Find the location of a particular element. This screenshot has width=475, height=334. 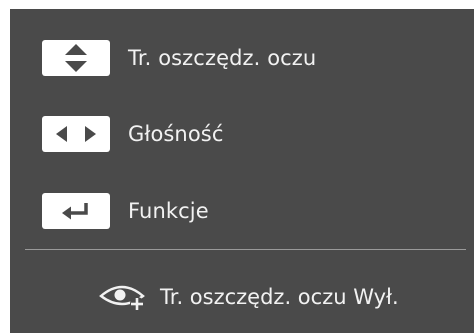

eye-saver-icon is located at coordinates (122, 298).